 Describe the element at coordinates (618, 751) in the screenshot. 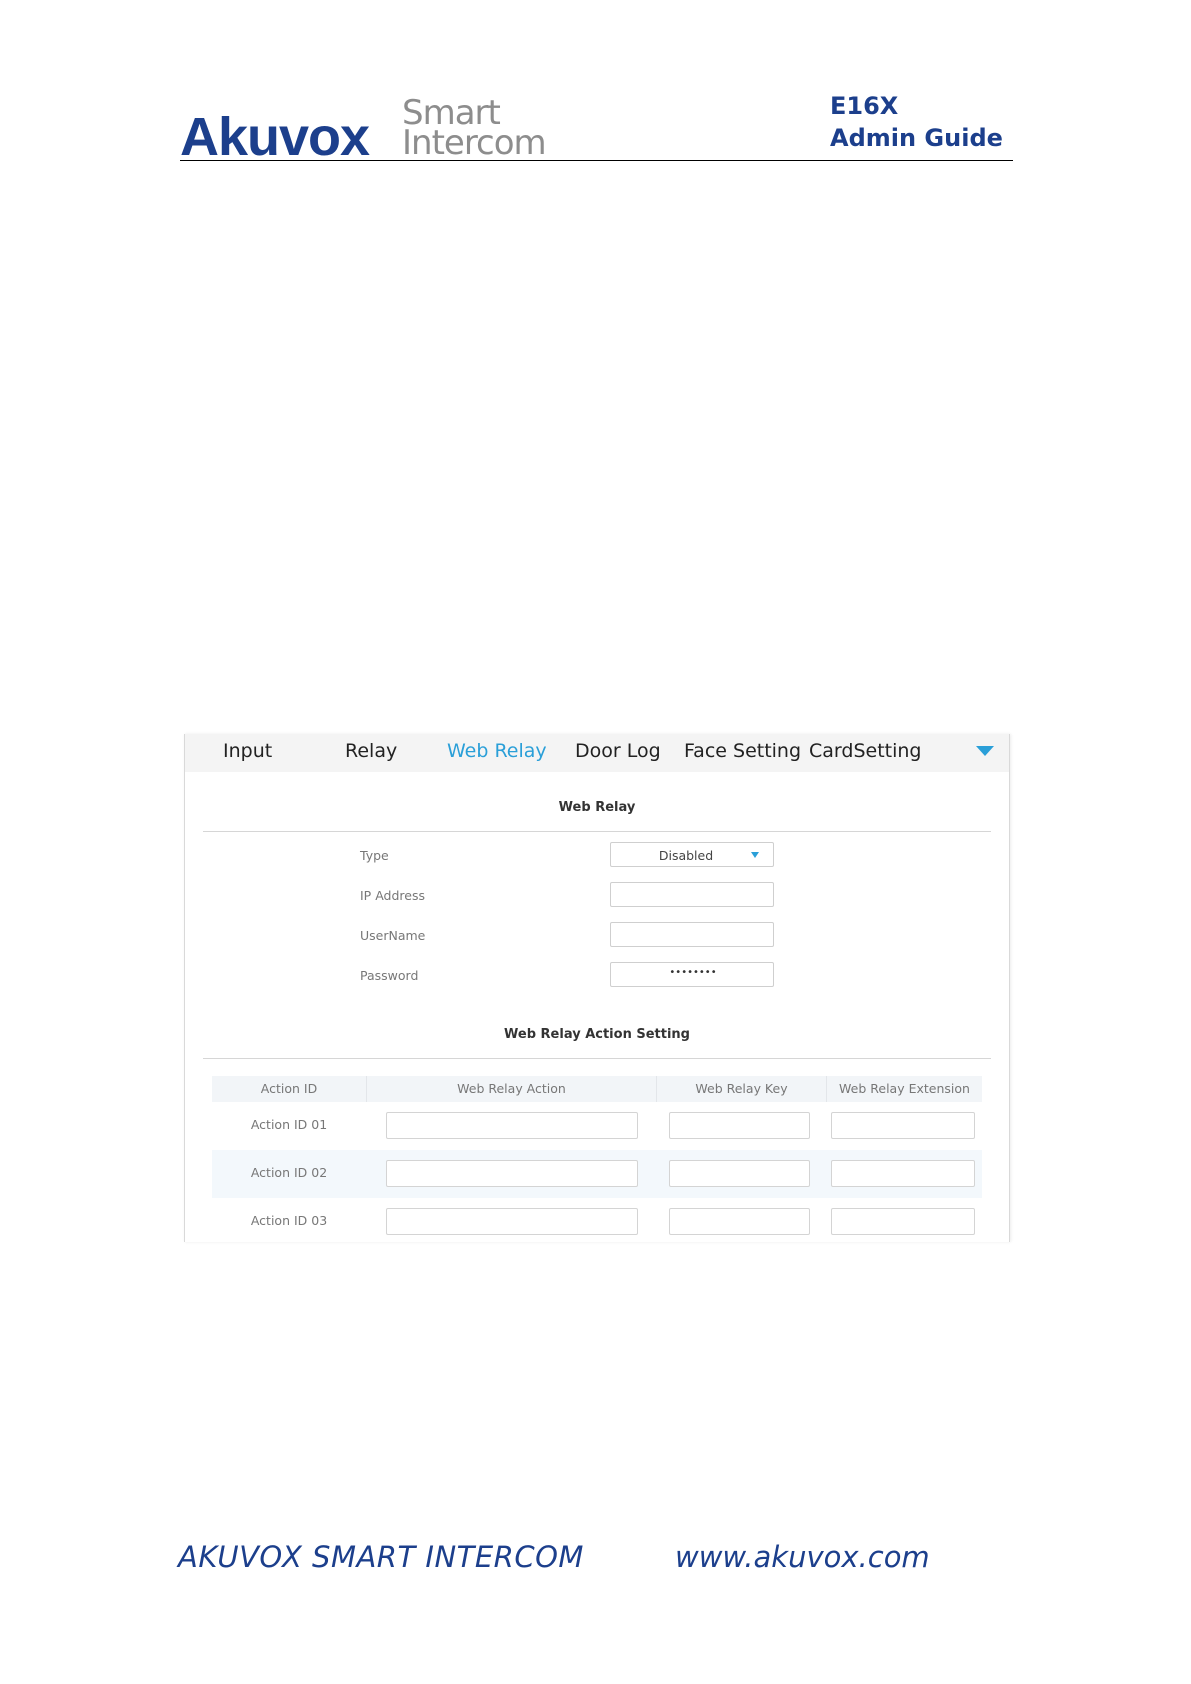

I see `tab-door-log: Door Log` at that location.